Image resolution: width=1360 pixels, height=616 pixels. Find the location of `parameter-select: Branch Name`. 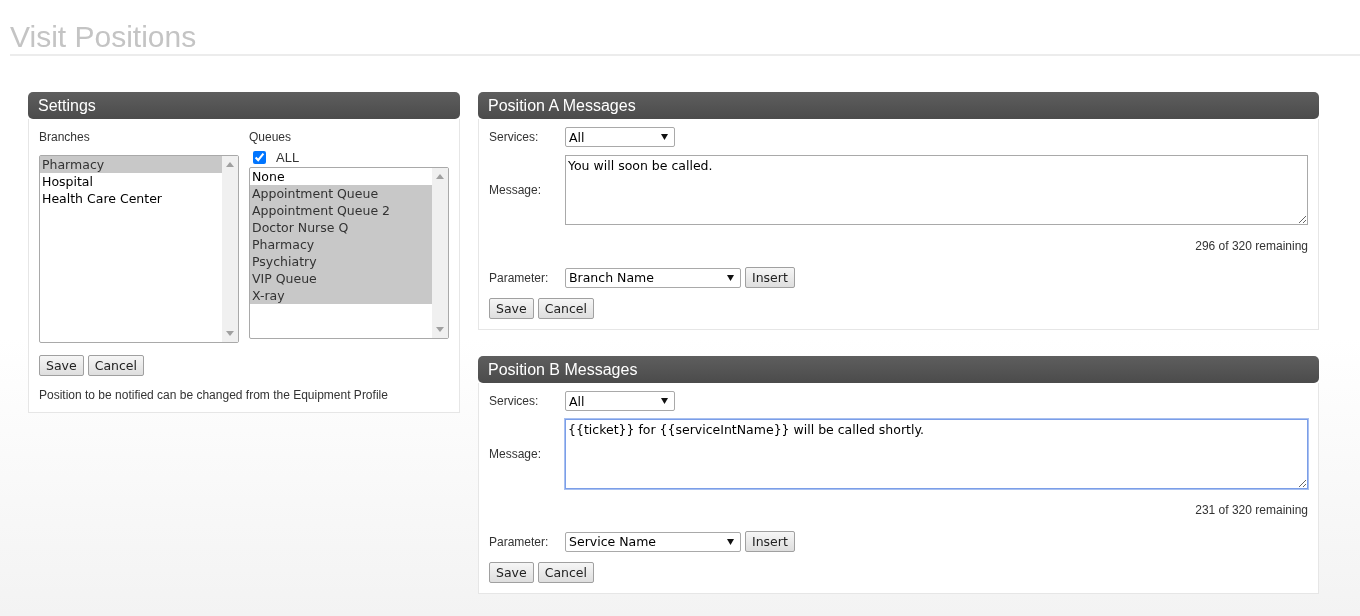

parameter-select: Branch Name is located at coordinates (653, 277).